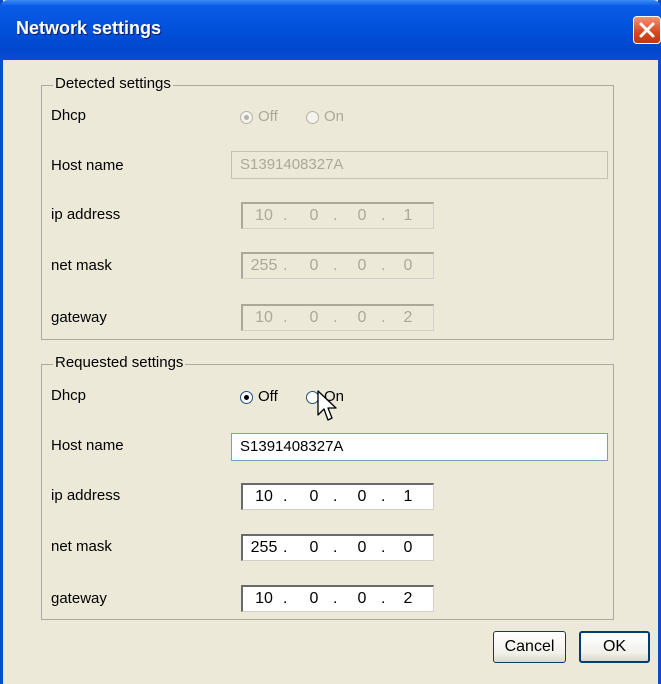 This screenshot has width=661, height=684. Describe the element at coordinates (327, 405) in the screenshot. I see `mouse-pointer-icon` at that location.